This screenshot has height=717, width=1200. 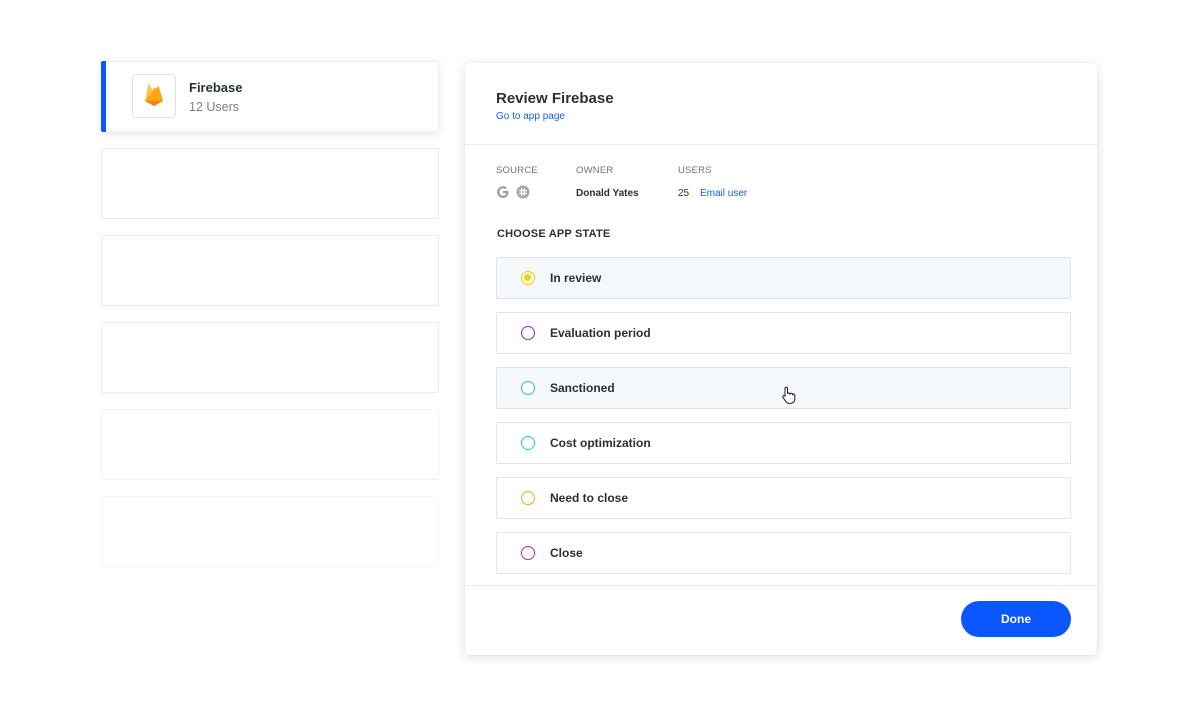 I want to click on state-label: Cost optimization, so click(x=600, y=443).